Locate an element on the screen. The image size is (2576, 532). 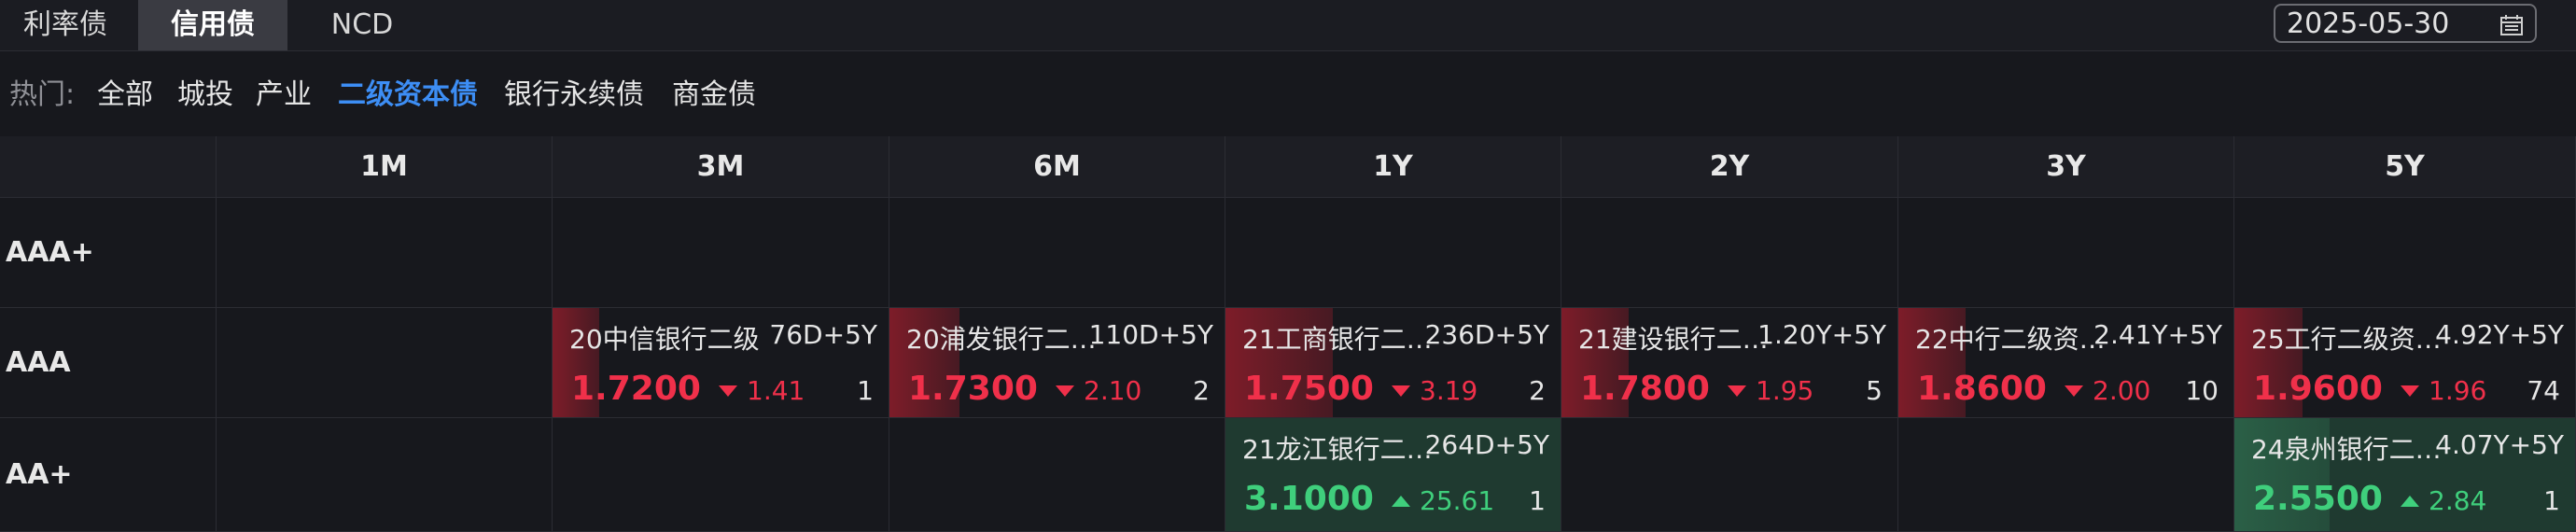
filter-bank-perpetual: 银行永续债 is located at coordinates (574, 95).